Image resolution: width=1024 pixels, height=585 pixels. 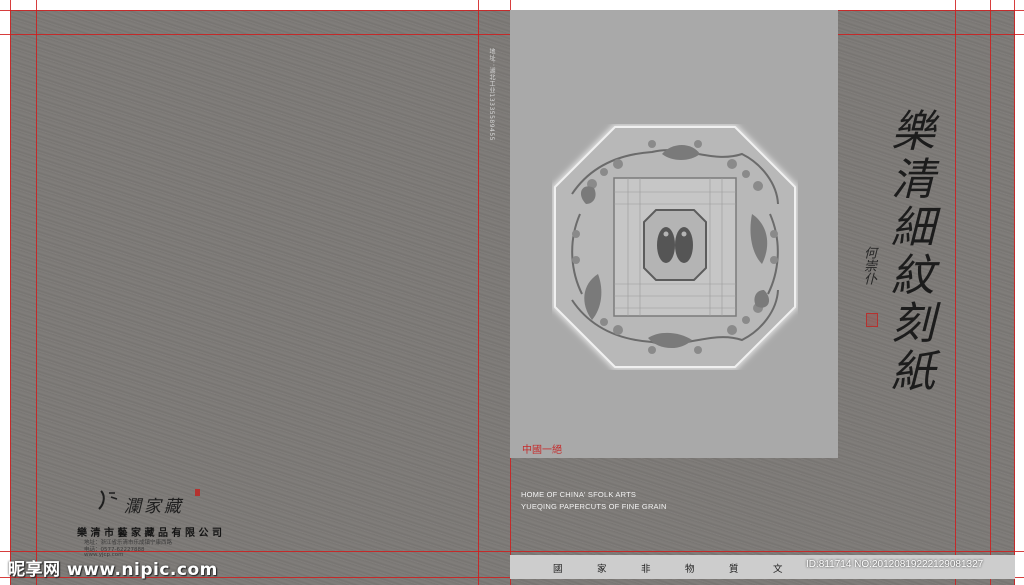 What do you see at coordinates (646, 569) in the screenshot?
I see `bottom-bar-char: 非` at bounding box center [646, 569].